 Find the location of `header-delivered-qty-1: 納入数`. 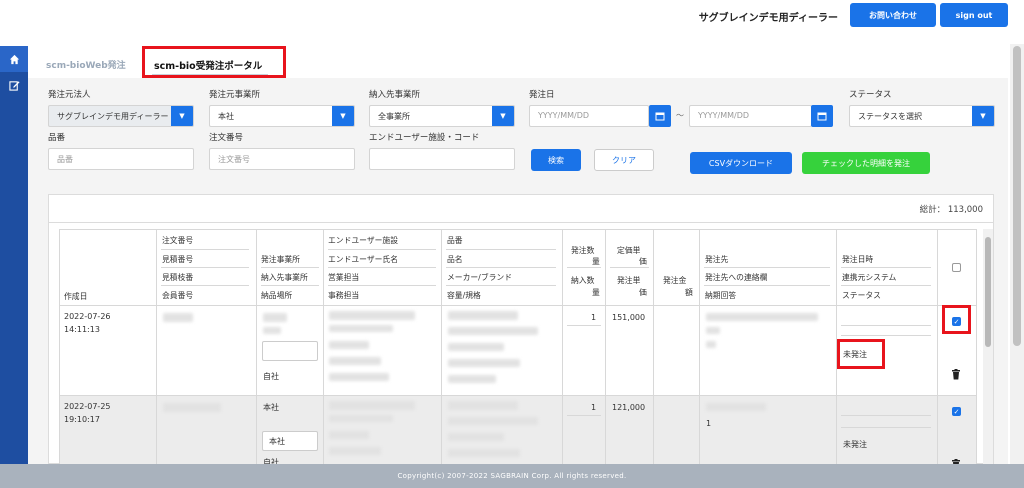

header-delivered-qty-1: 納入数 is located at coordinates (583, 280).